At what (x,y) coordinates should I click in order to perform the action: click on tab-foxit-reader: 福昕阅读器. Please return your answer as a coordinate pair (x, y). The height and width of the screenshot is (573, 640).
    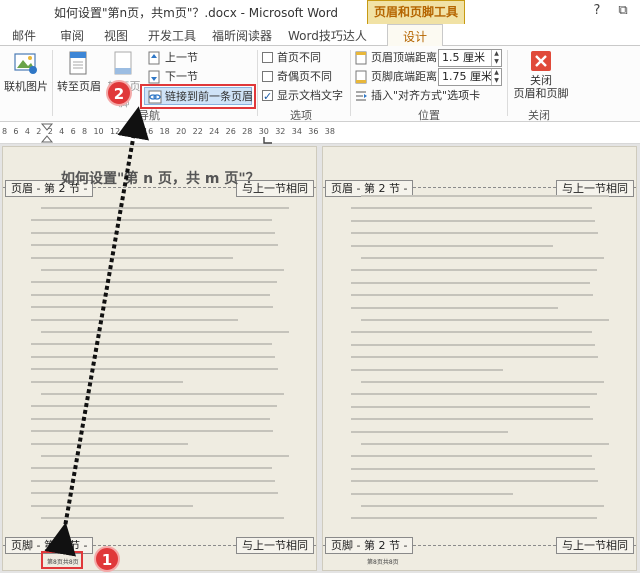
    Looking at the image, I should click on (242, 35).